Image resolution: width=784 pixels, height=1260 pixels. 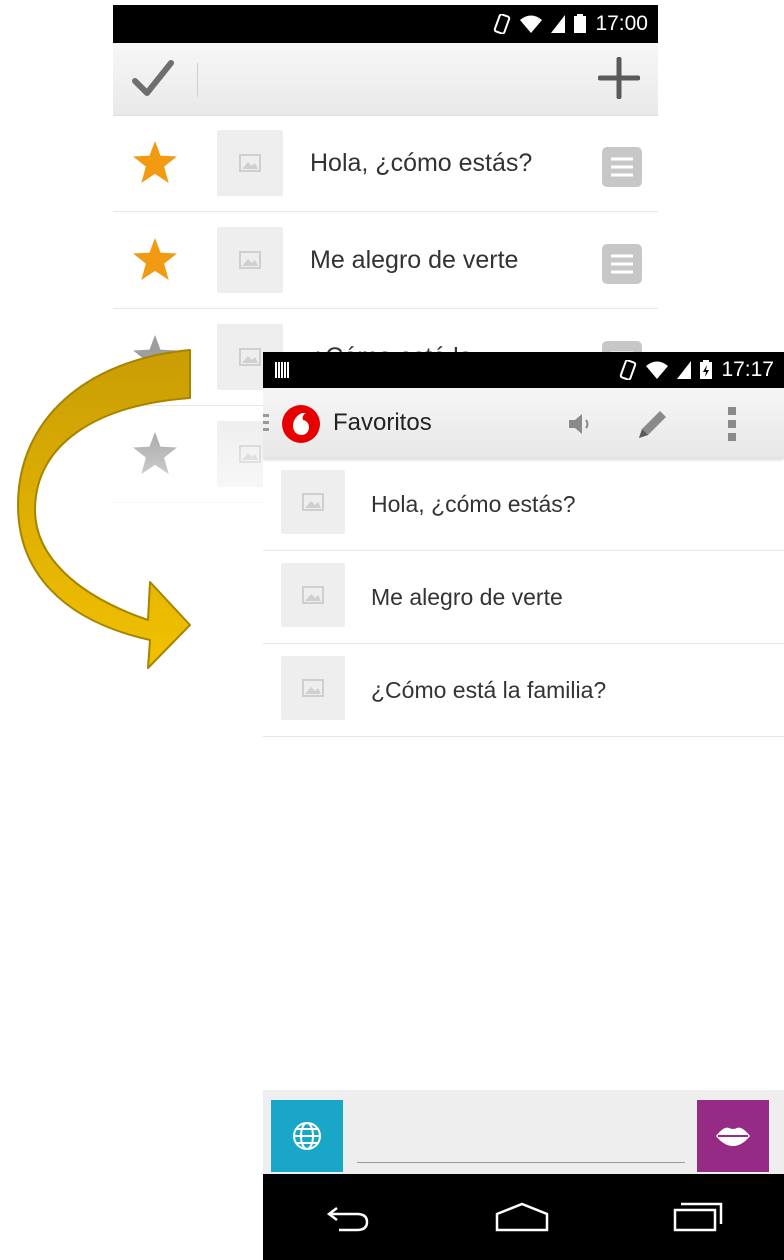 I want to click on globe-icon, so click(x=307, y=1136).